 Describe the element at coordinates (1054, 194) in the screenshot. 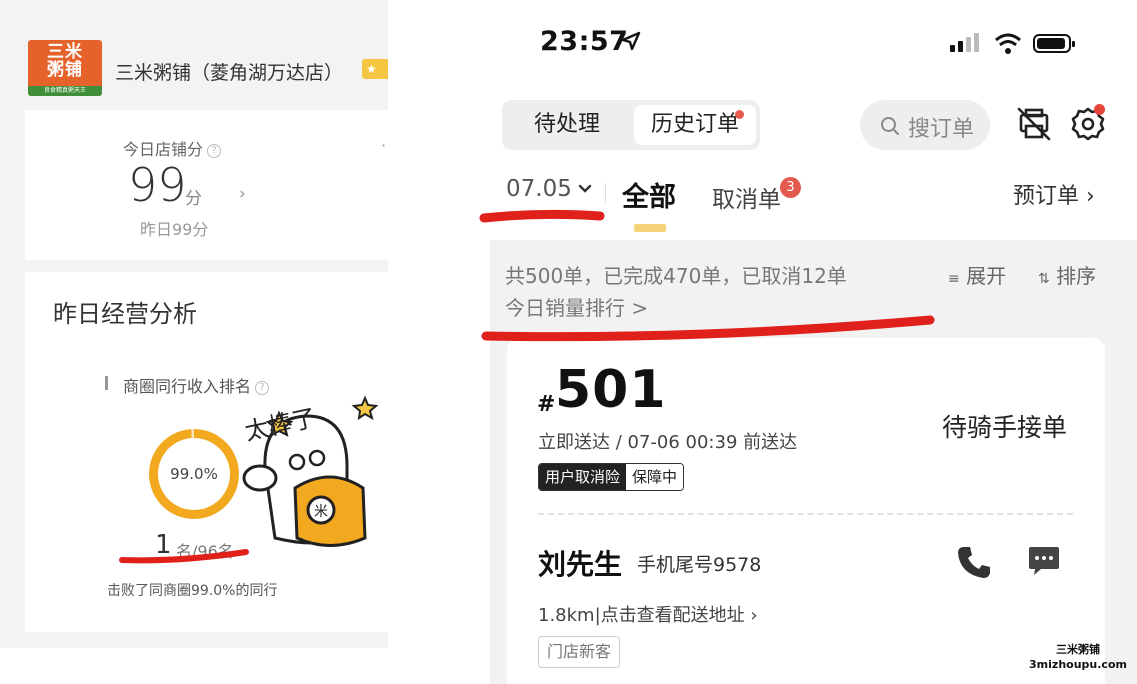

I see `tab-preorder: 预订单 ›` at that location.